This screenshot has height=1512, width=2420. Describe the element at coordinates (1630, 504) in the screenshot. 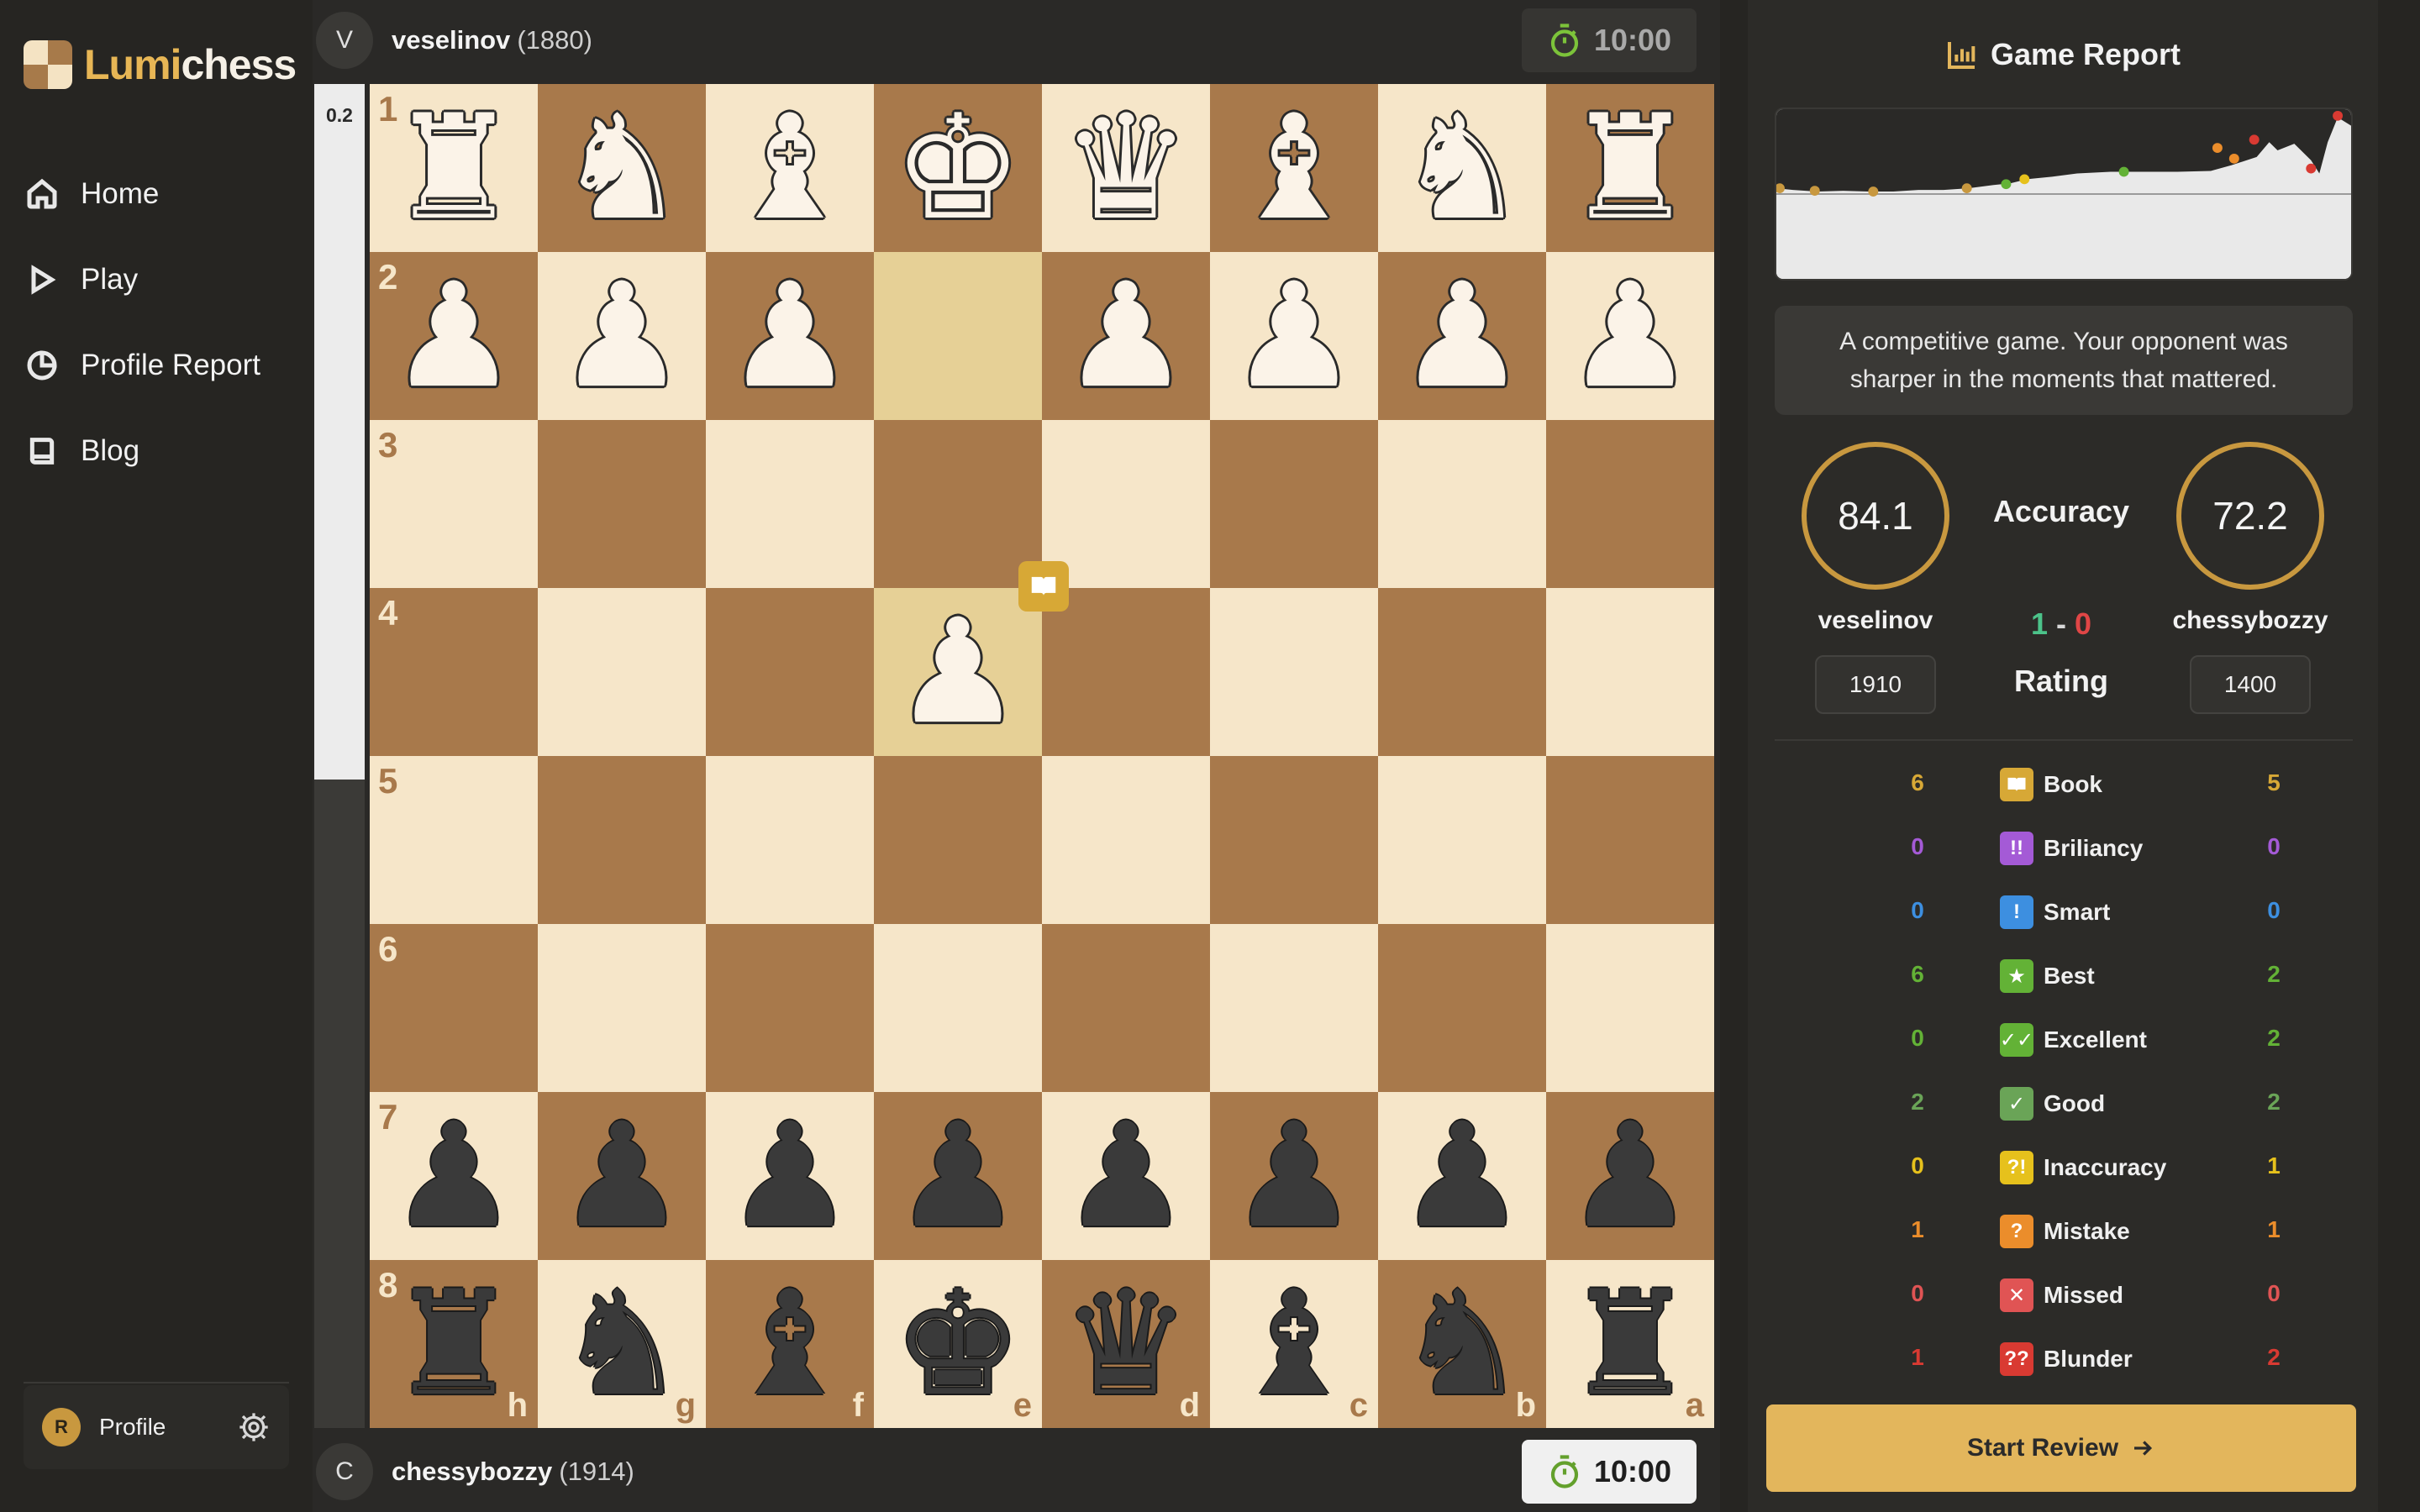

I see `square-a3` at that location.